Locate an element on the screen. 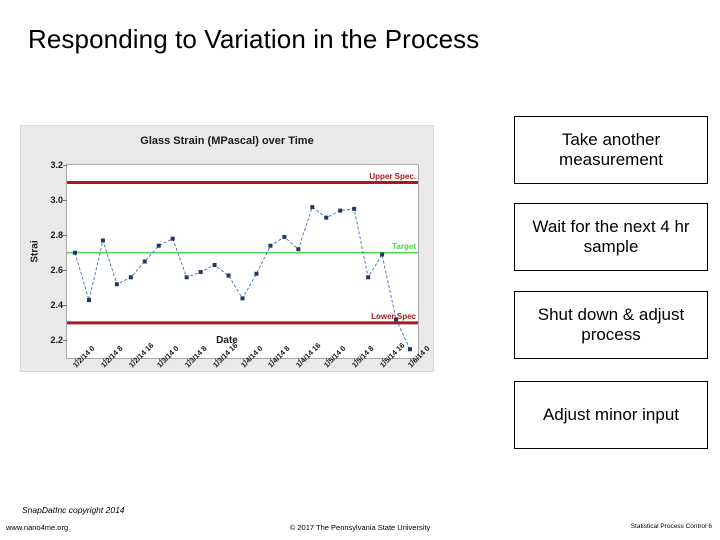 This screenshot has height=540, width=720. action-box-shut-down-adjust: Shut down & adjust process is located at coordinates (611, 325).